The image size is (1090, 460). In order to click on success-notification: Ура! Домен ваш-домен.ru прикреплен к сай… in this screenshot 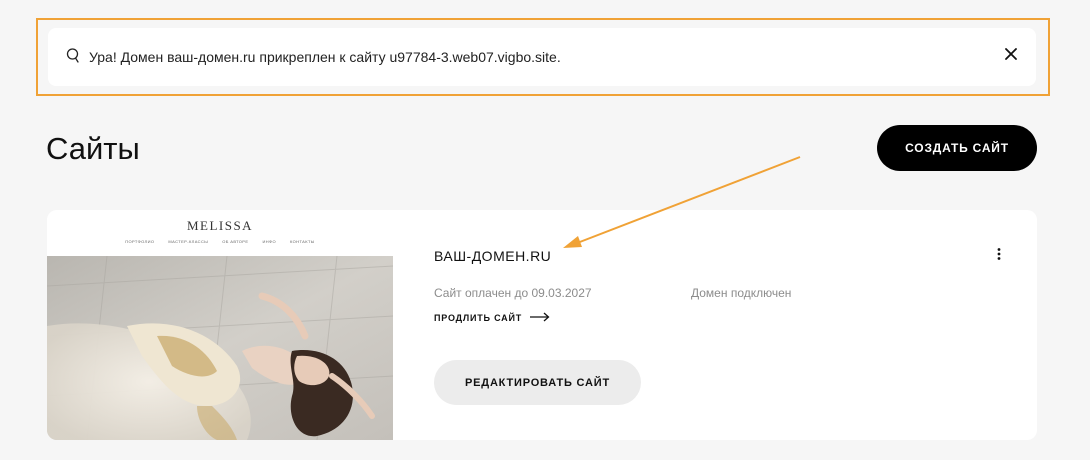, I will do `click(542, 57)`.